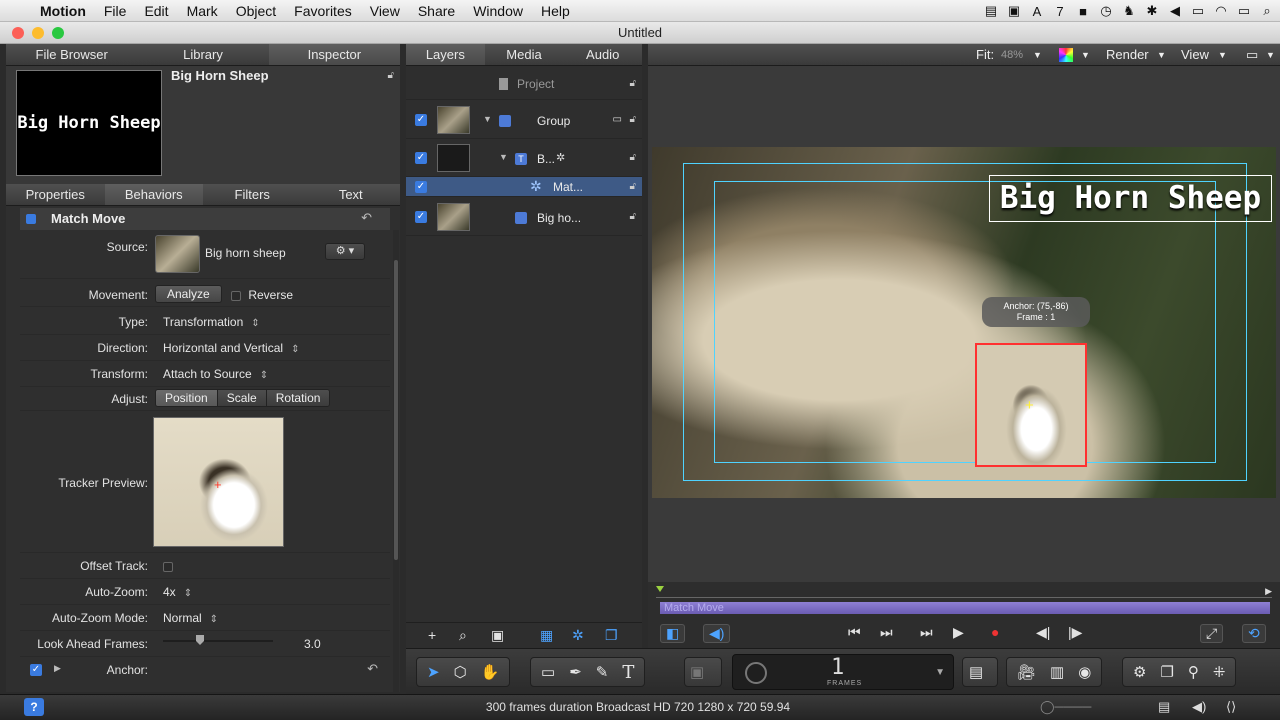 The height and width of the screenshot is (720, 1280). Describe the element at coordinates (1012, 55) in the screenshot. I see `fit-zoom-value: 48%` at that location.